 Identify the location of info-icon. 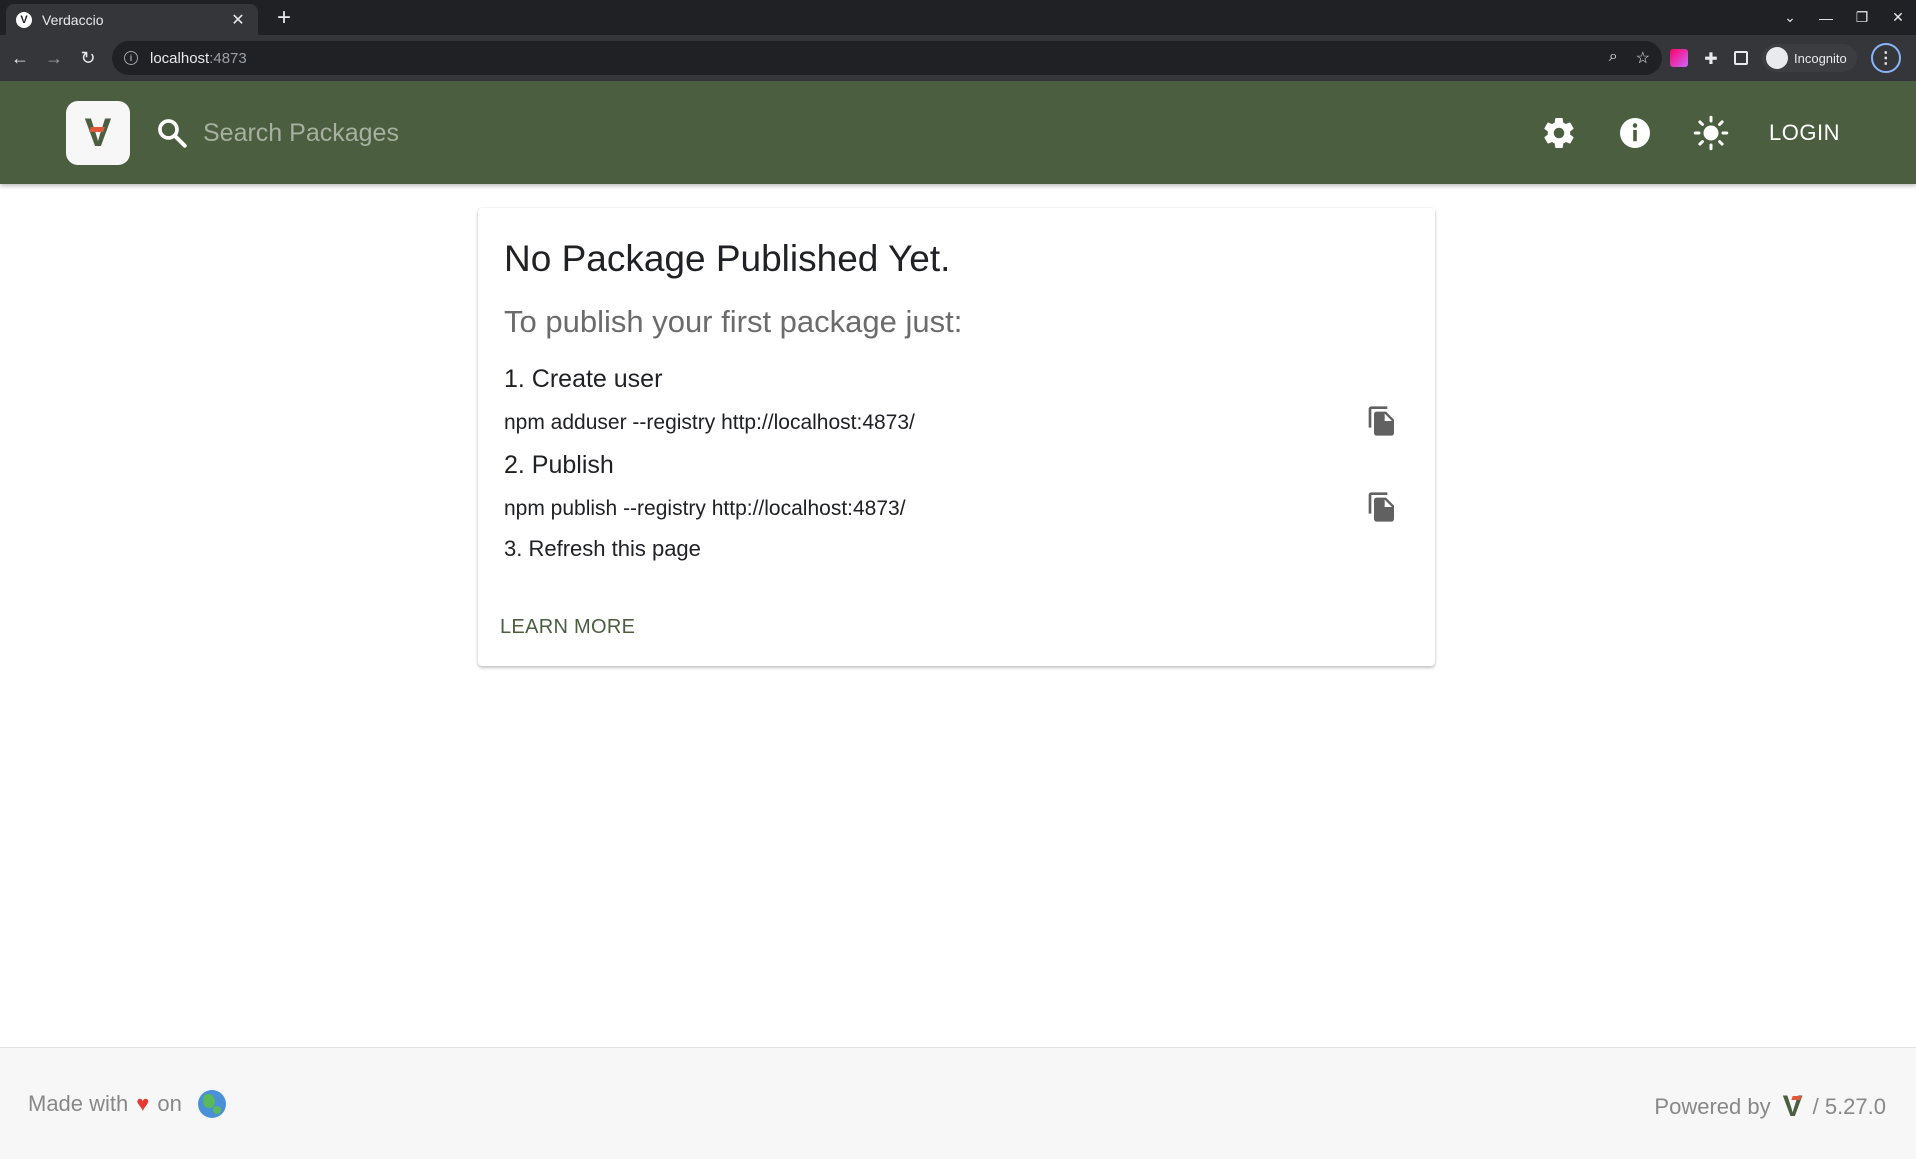
(1635, 133).